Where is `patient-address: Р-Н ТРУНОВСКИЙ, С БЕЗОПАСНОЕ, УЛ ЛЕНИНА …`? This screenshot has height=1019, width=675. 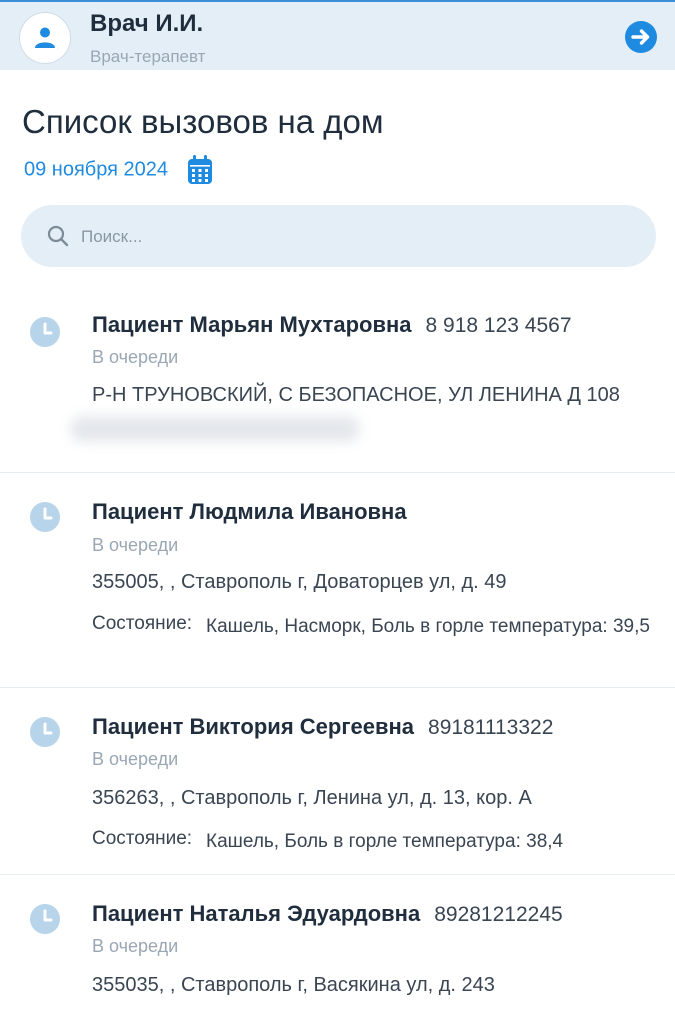 patient-address: Р-Н ТРУНОВСКИЙ, С БЕЗОПАСНОЕ, УЛ ЛЕНИНА … is located at coordinates (356, 395).